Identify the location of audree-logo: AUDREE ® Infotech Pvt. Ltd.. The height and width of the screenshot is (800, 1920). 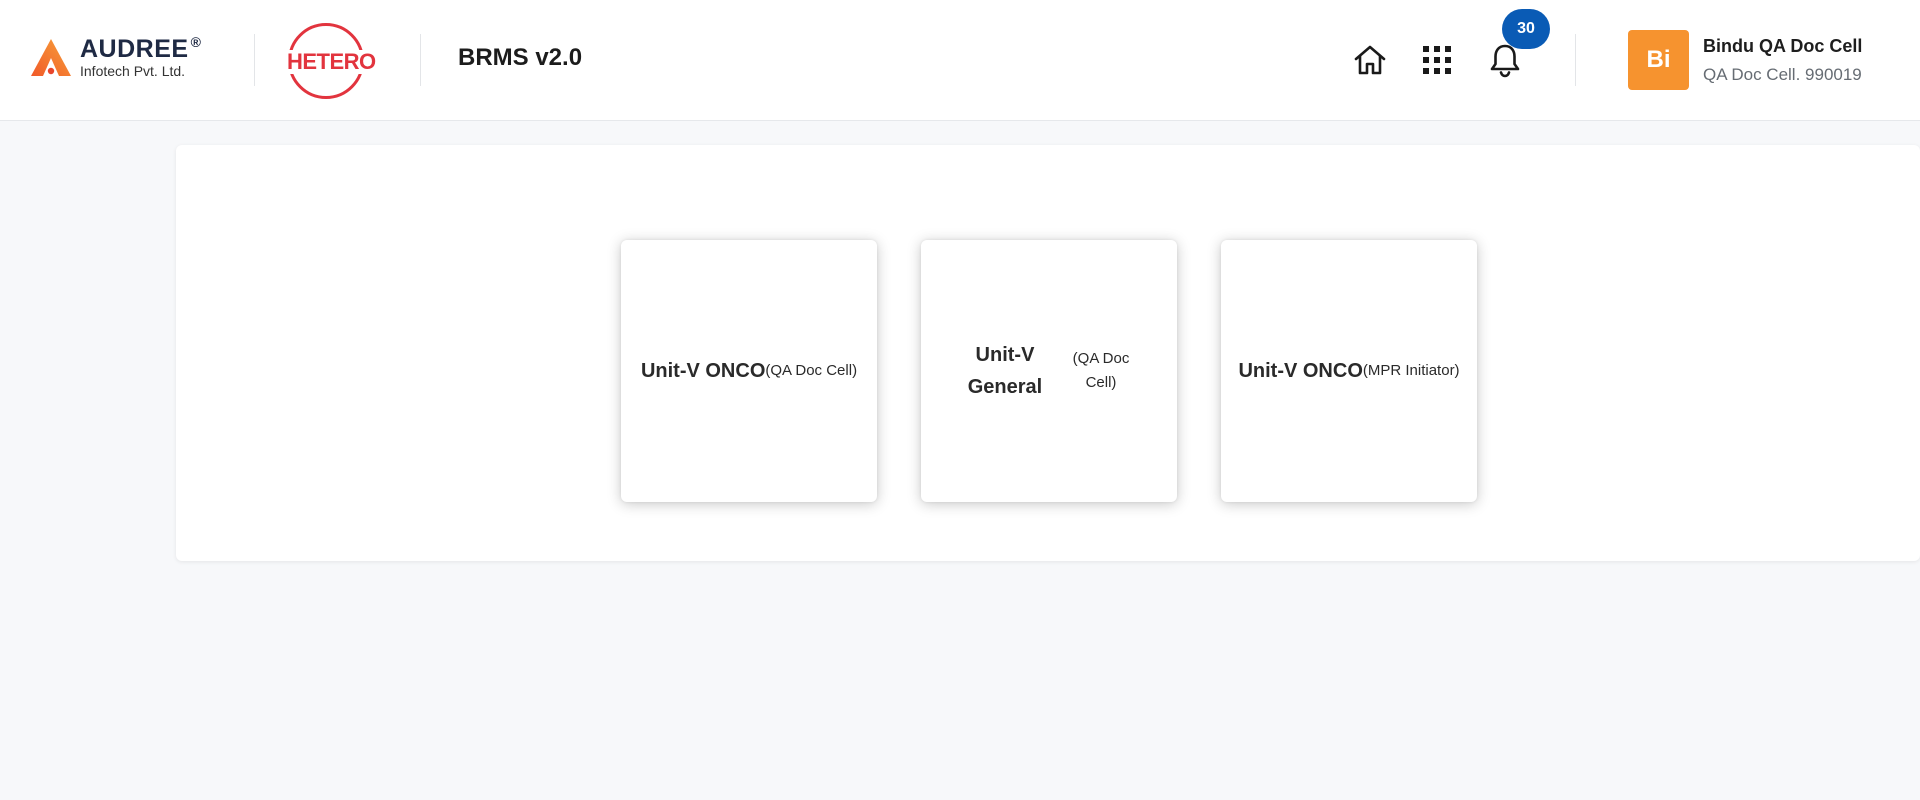
(116, 56).